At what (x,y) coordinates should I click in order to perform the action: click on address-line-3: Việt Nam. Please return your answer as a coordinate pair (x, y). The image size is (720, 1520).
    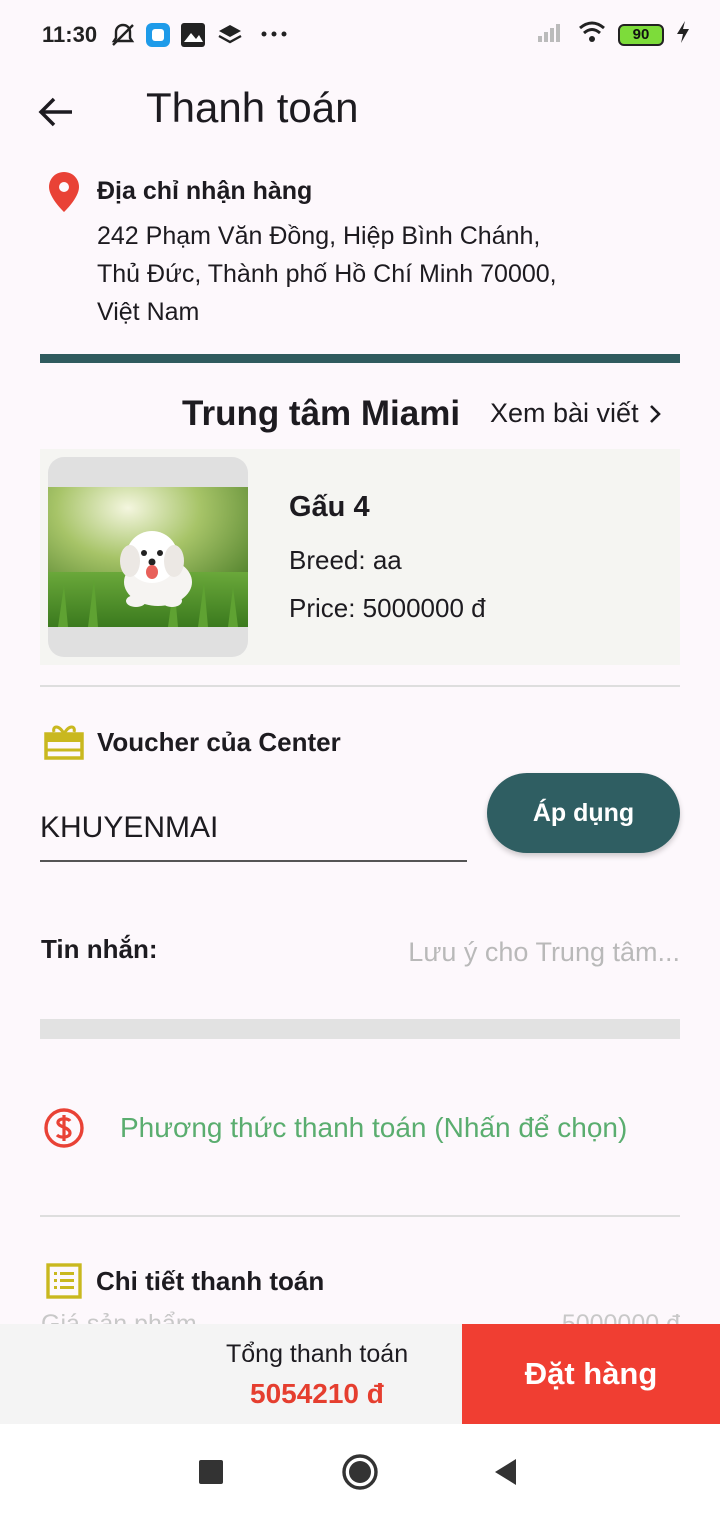
    Looking at the image, I should click on (148, 312).